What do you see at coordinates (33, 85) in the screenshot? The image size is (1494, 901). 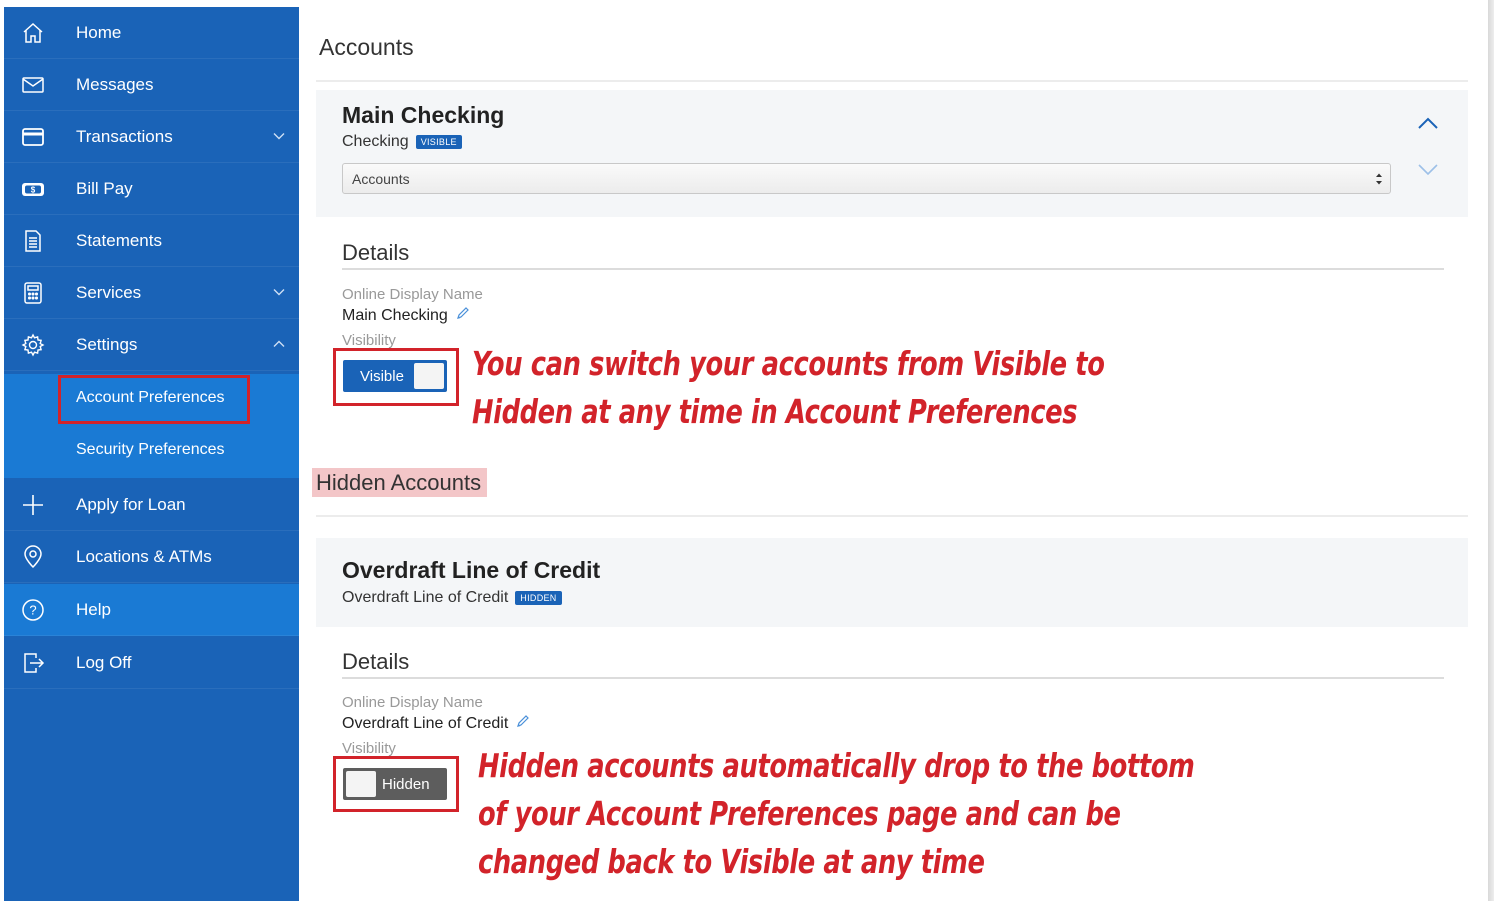 I see `envelope-icon` at bounding box center [33, 85].